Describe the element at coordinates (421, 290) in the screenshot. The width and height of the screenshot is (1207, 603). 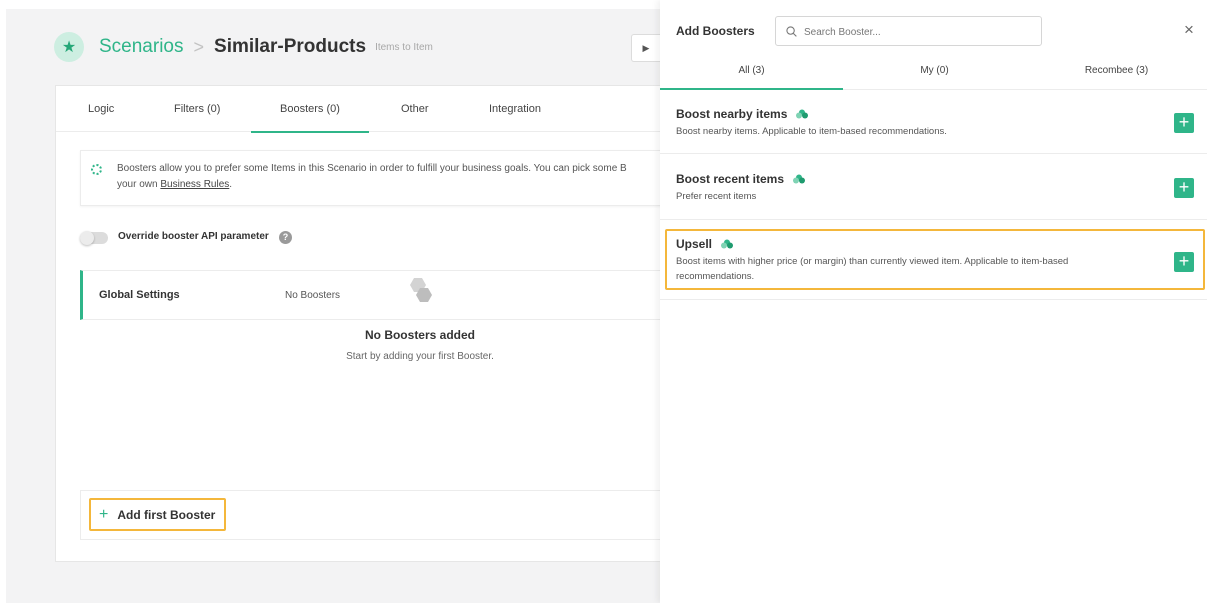
I see `empty-boosters-icon` at that location.